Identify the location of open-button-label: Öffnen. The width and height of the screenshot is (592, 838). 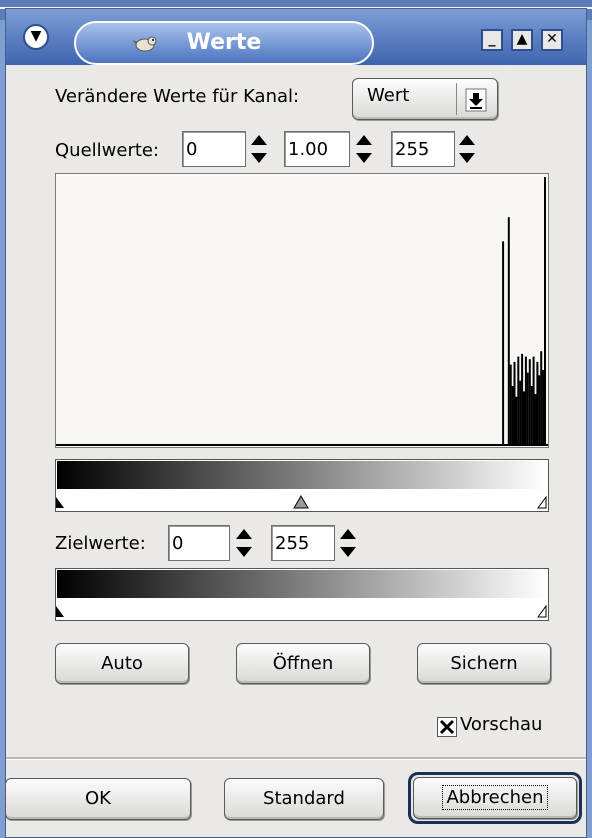
(303, 663).